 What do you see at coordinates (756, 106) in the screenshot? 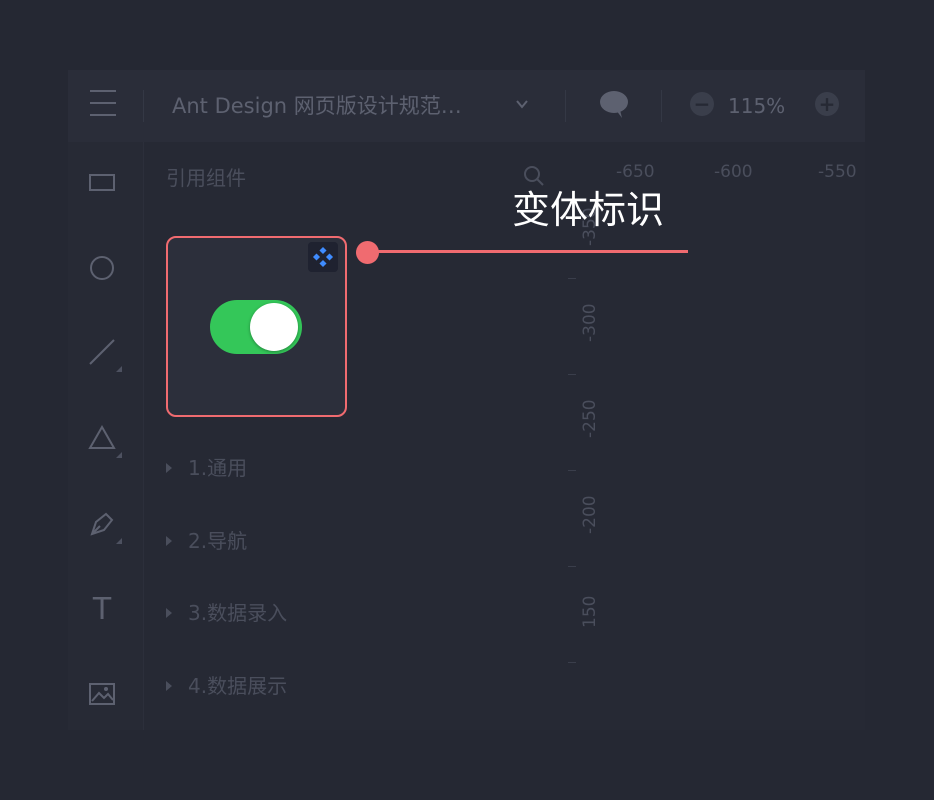
I see `zoom-level: 115%` at bounding box center [756, 106].